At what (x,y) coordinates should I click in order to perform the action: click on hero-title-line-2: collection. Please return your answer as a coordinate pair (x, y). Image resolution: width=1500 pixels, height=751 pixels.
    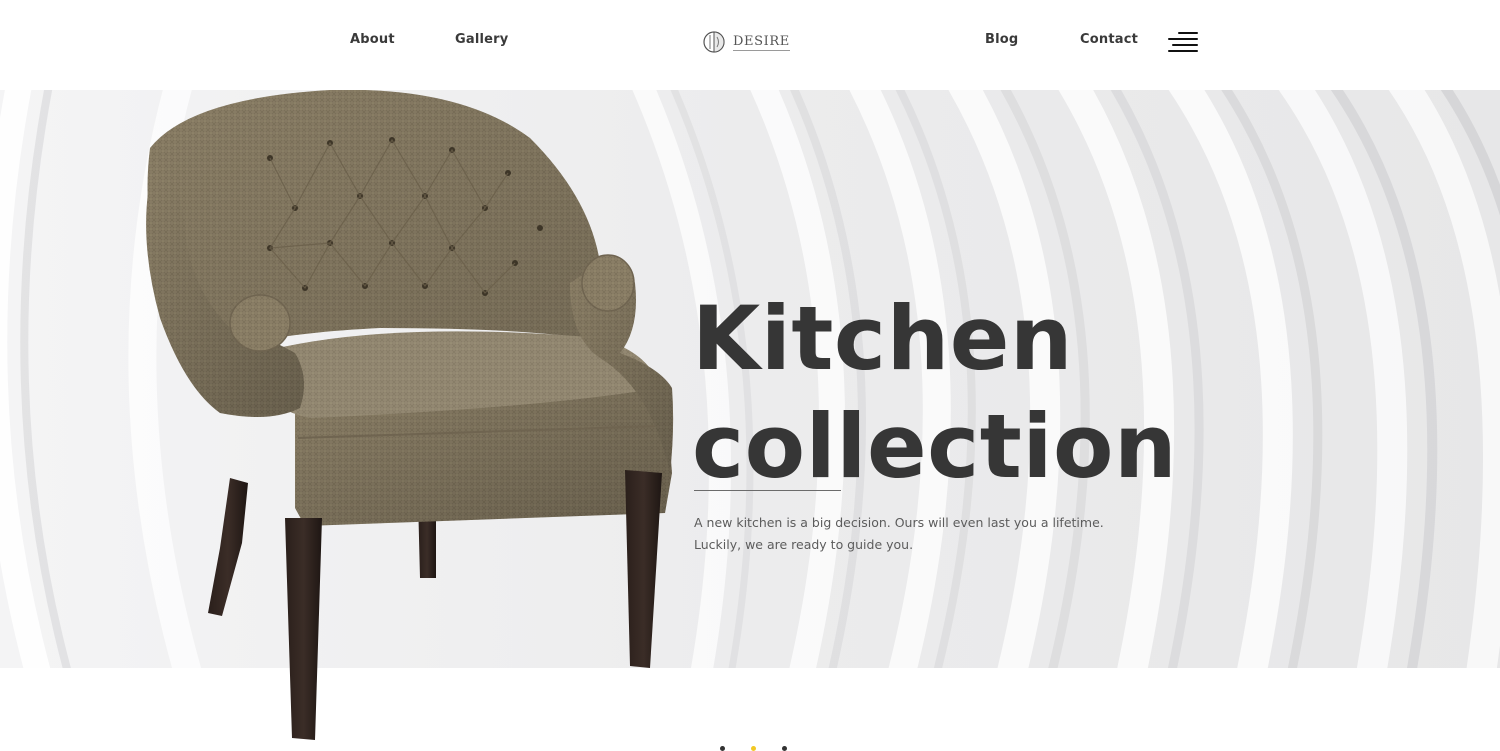
    Looking at the image, I should click on (935, 446).